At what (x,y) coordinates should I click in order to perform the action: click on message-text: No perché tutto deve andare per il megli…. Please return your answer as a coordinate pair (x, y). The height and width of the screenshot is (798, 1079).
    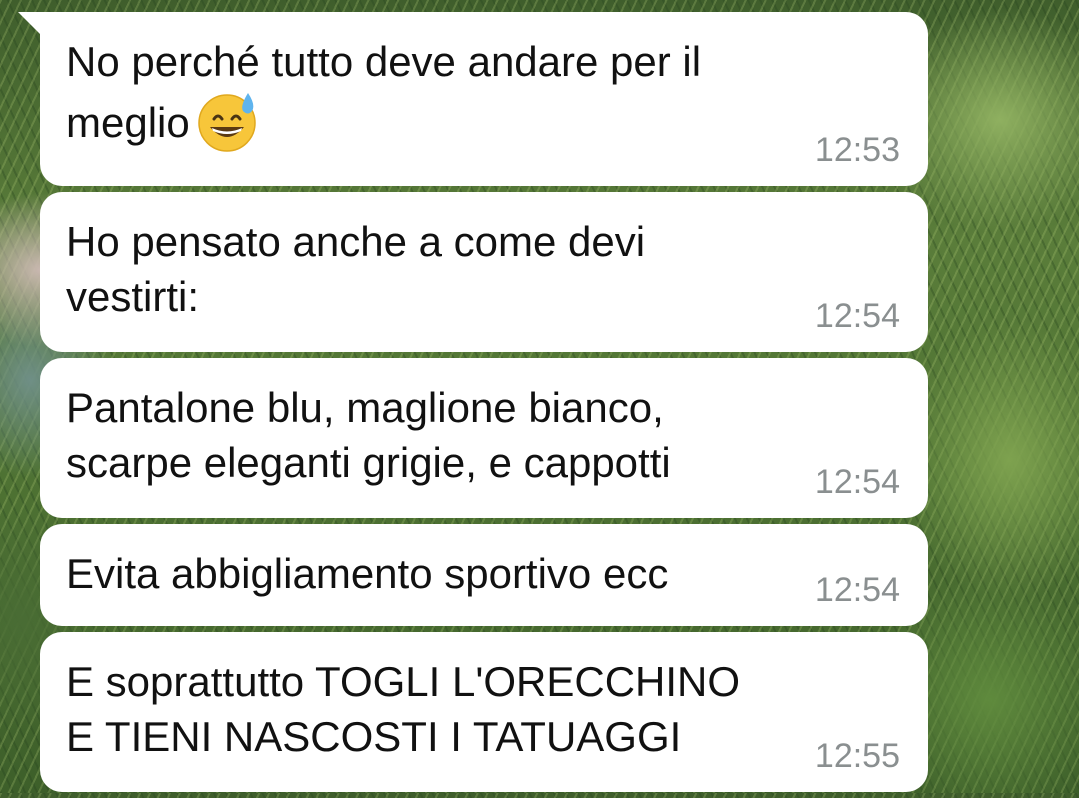
    Looking at the image, I should click on (422, 93).